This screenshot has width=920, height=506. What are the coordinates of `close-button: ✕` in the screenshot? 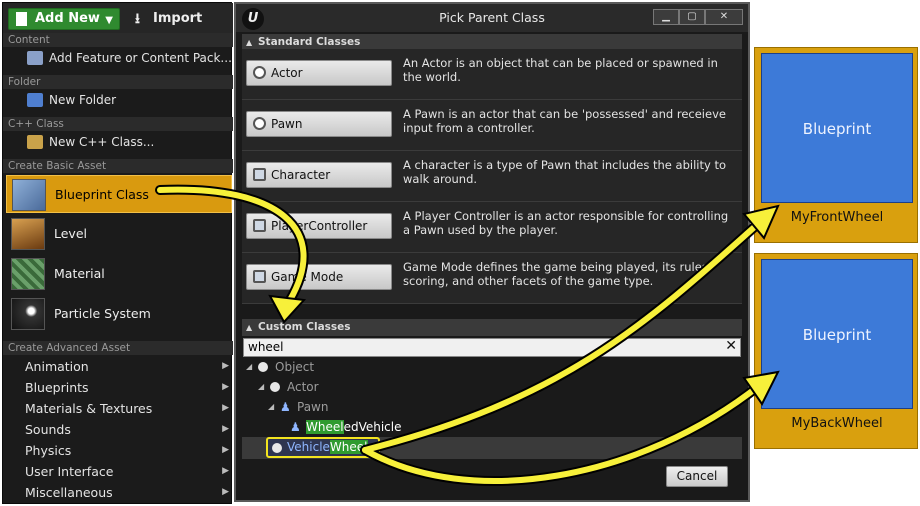 It's located at (724, 17).